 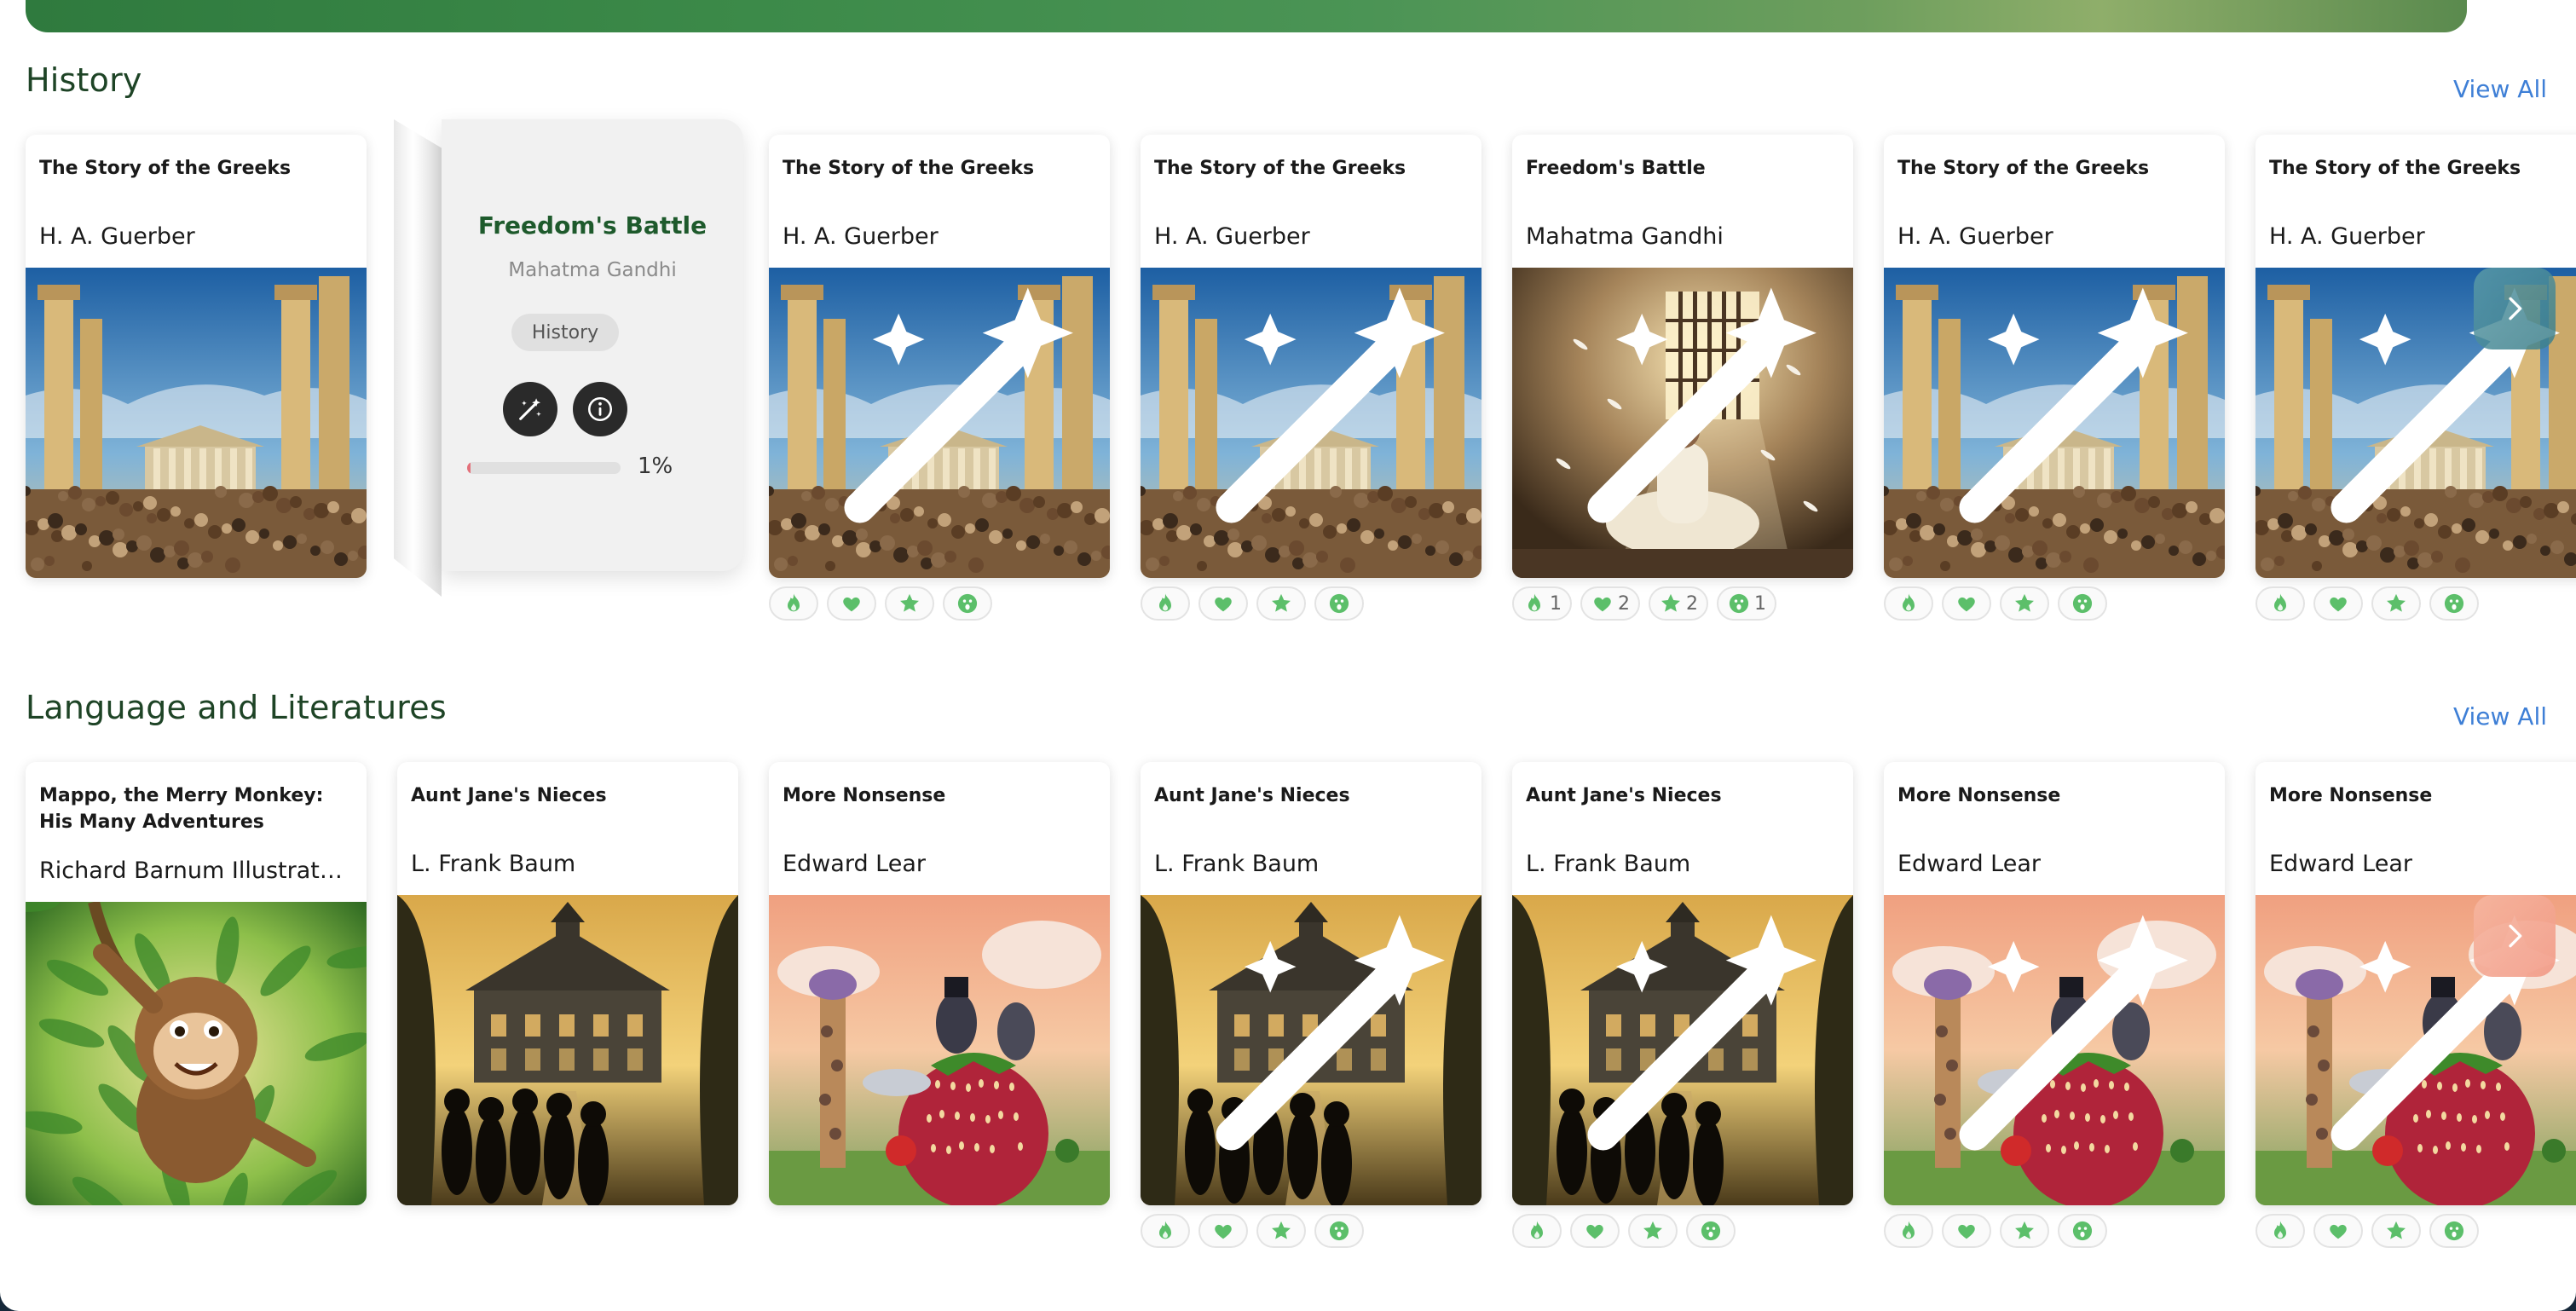 I want to click on heart-reaction-button: 2, so click(x=1610, y=603).